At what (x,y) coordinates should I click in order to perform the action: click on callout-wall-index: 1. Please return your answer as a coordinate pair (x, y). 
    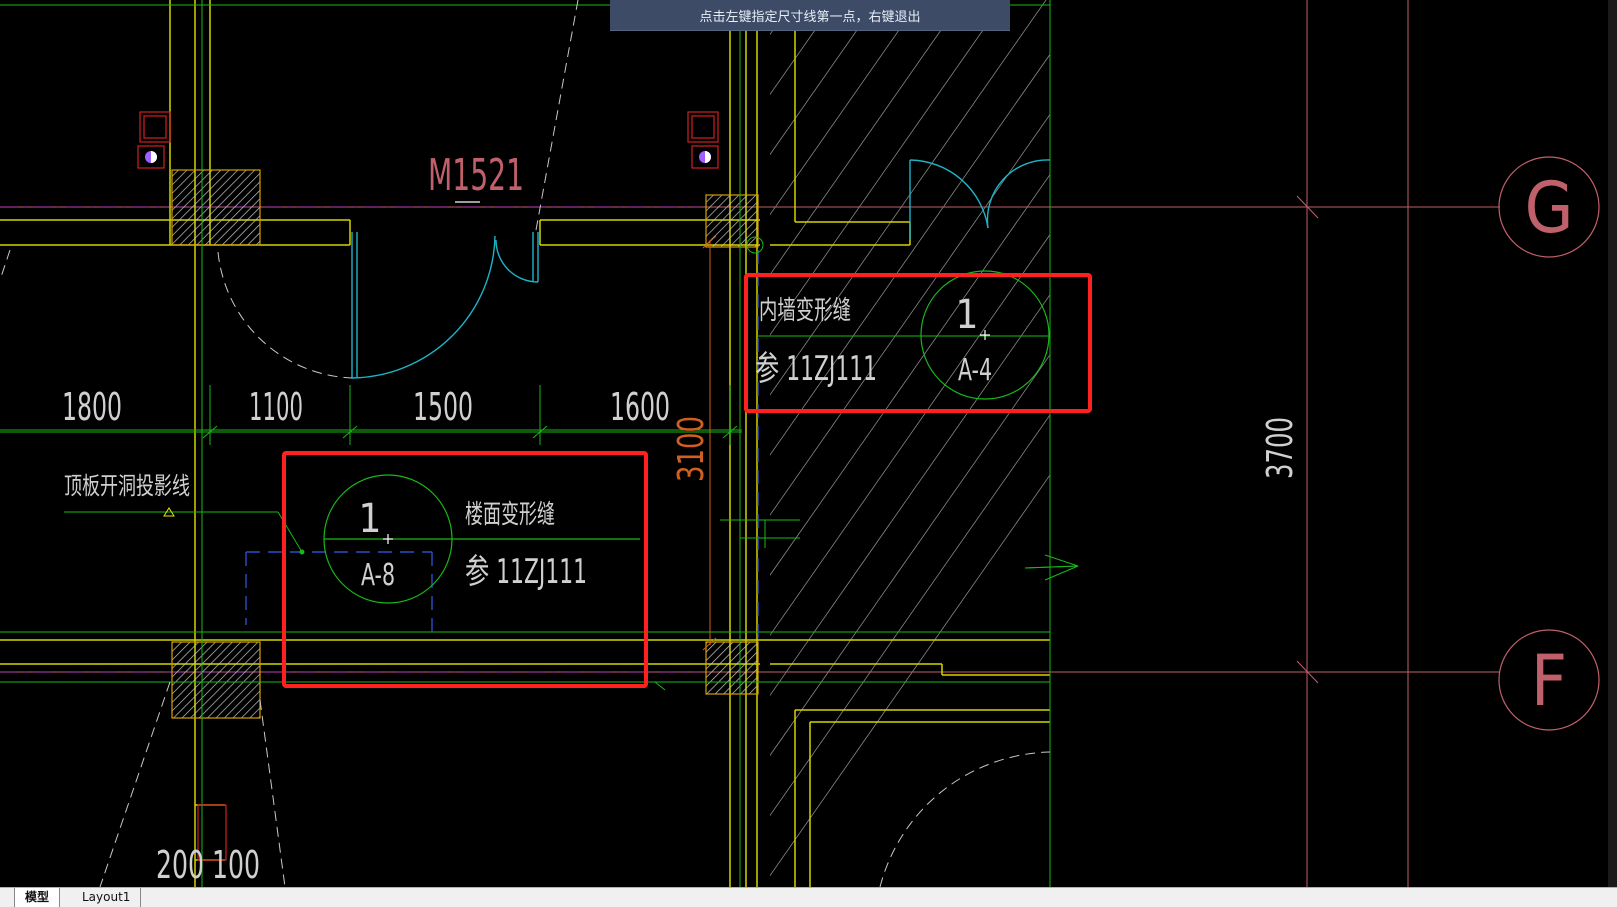
    Looking at the image, I should click on (967, 315).